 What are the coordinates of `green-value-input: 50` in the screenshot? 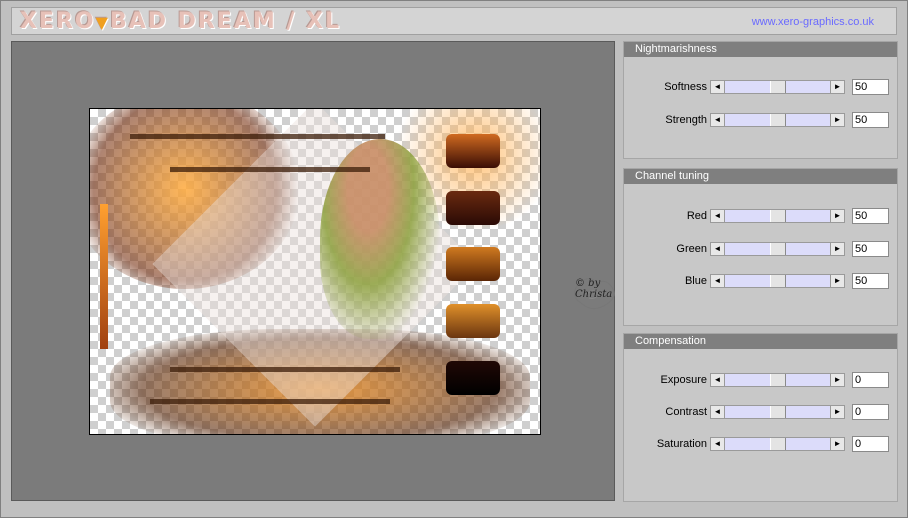 It's located at (870, 249).